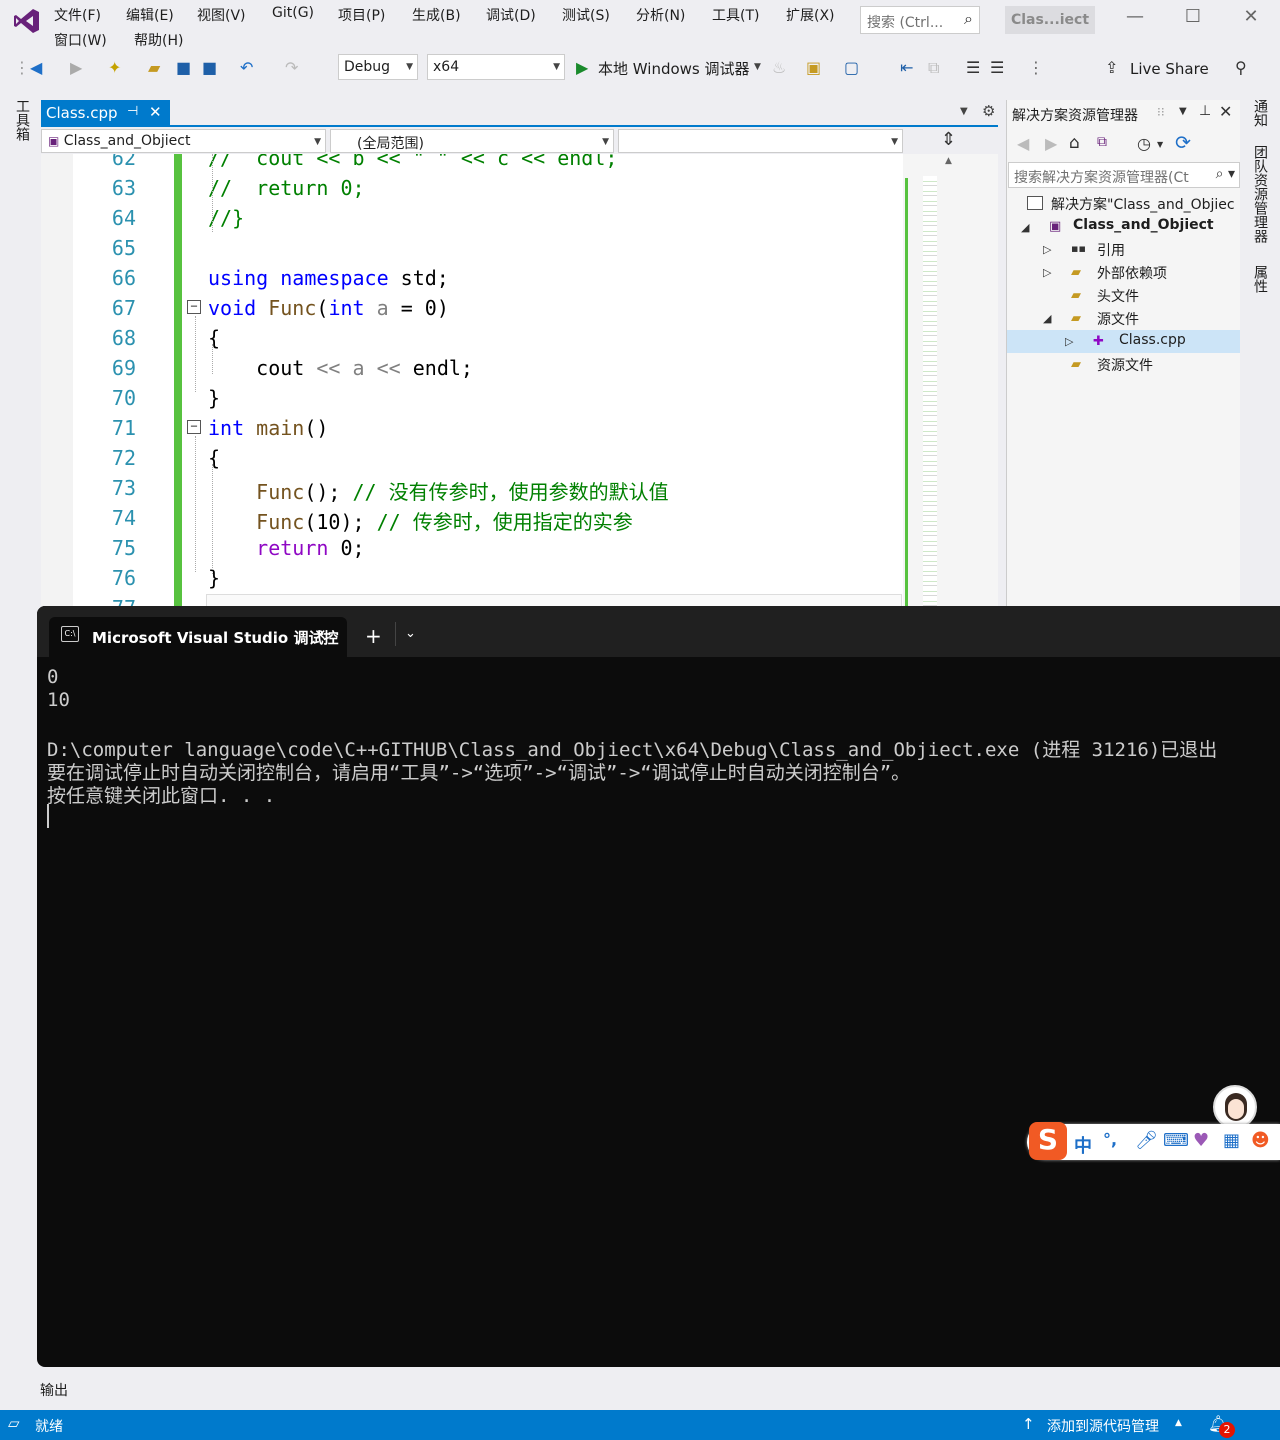  Describe the element at coordinates (973, 67) in the screenshot. I see `comment-icon: ☰` at that location.